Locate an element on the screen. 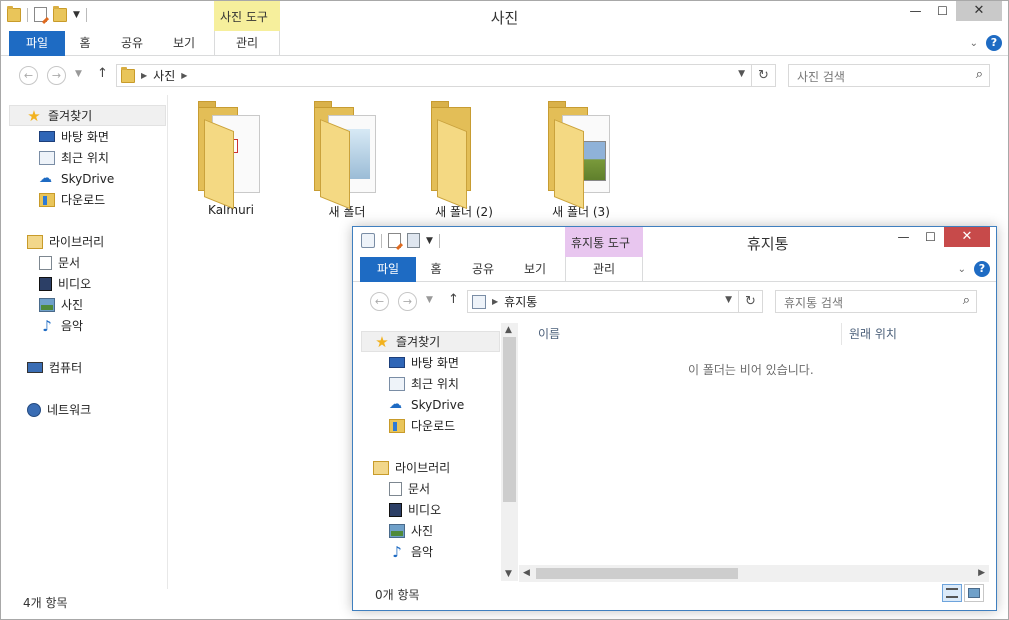 Image resolution: width=1009 pixels, height=620 pixels. scroll-up-icon: ▲ is located at coordinates (508, 330).